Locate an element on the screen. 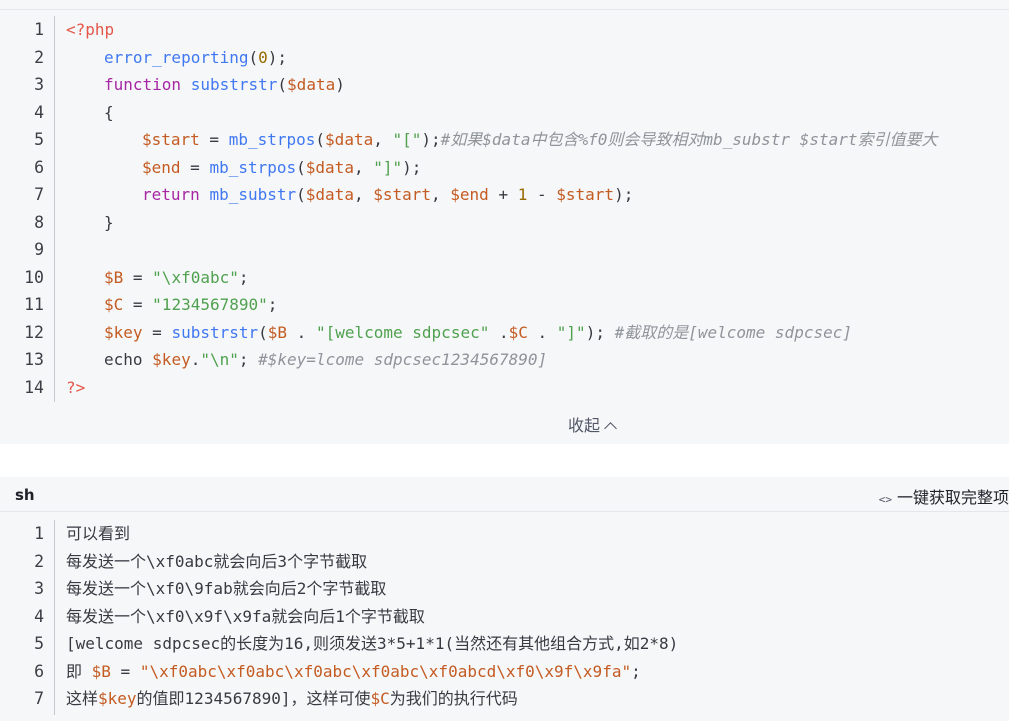  get-full-project-button: <> 一键获取完整项 is located at coordinates (944, 496).